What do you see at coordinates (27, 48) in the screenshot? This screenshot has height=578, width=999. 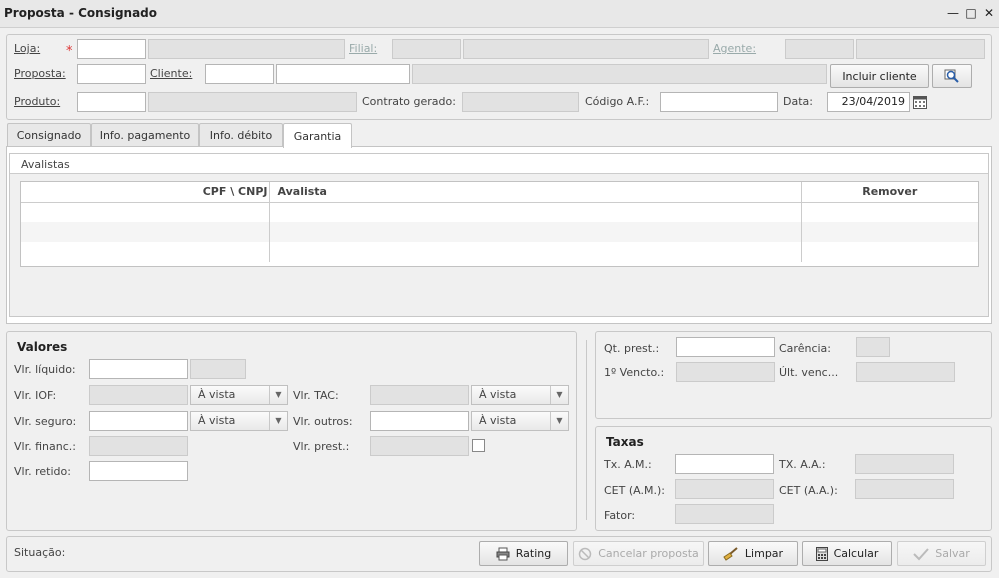 I see `loja-label: Loja:` at bounding box center [27, 48].